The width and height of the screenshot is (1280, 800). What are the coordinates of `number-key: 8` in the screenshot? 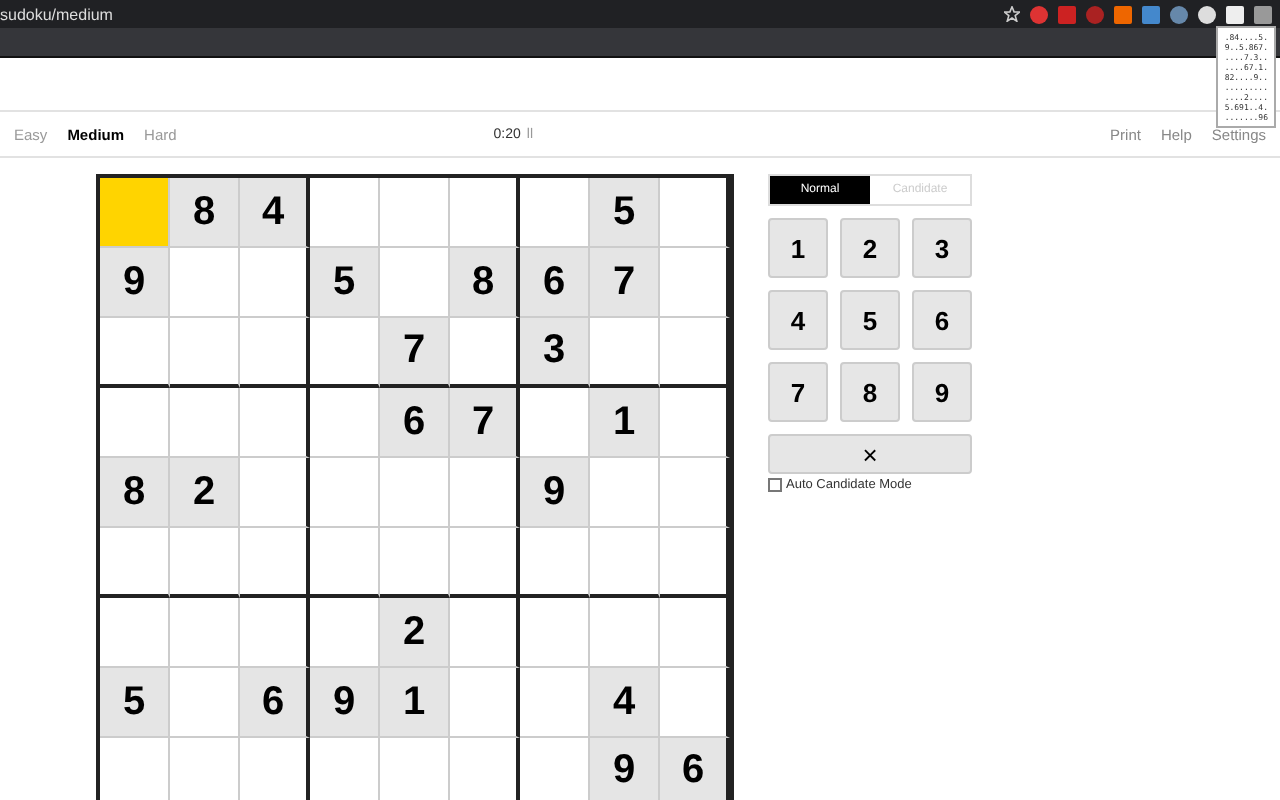 It's located at (870, 392).